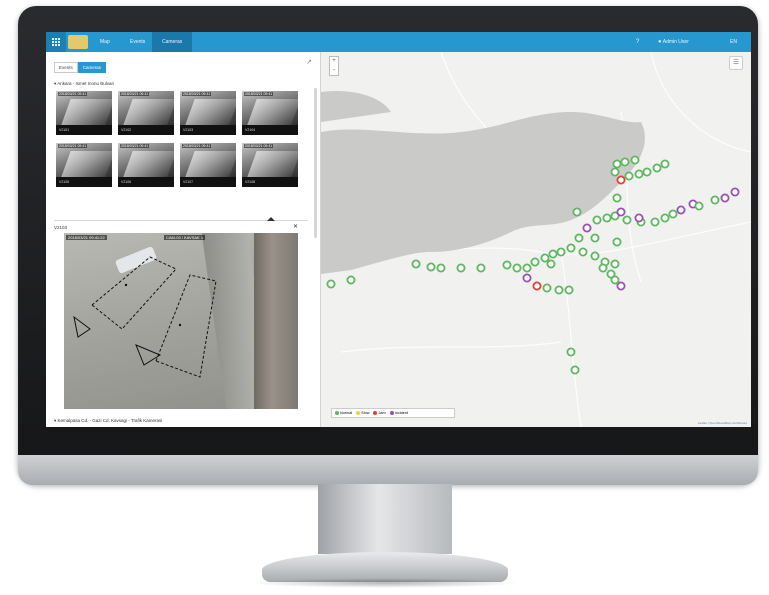 This screenshot has width=769, height=595. Describe the element at coordinates (334, 61) in the screenshot. I see `zoom-in-button: +` at that location.